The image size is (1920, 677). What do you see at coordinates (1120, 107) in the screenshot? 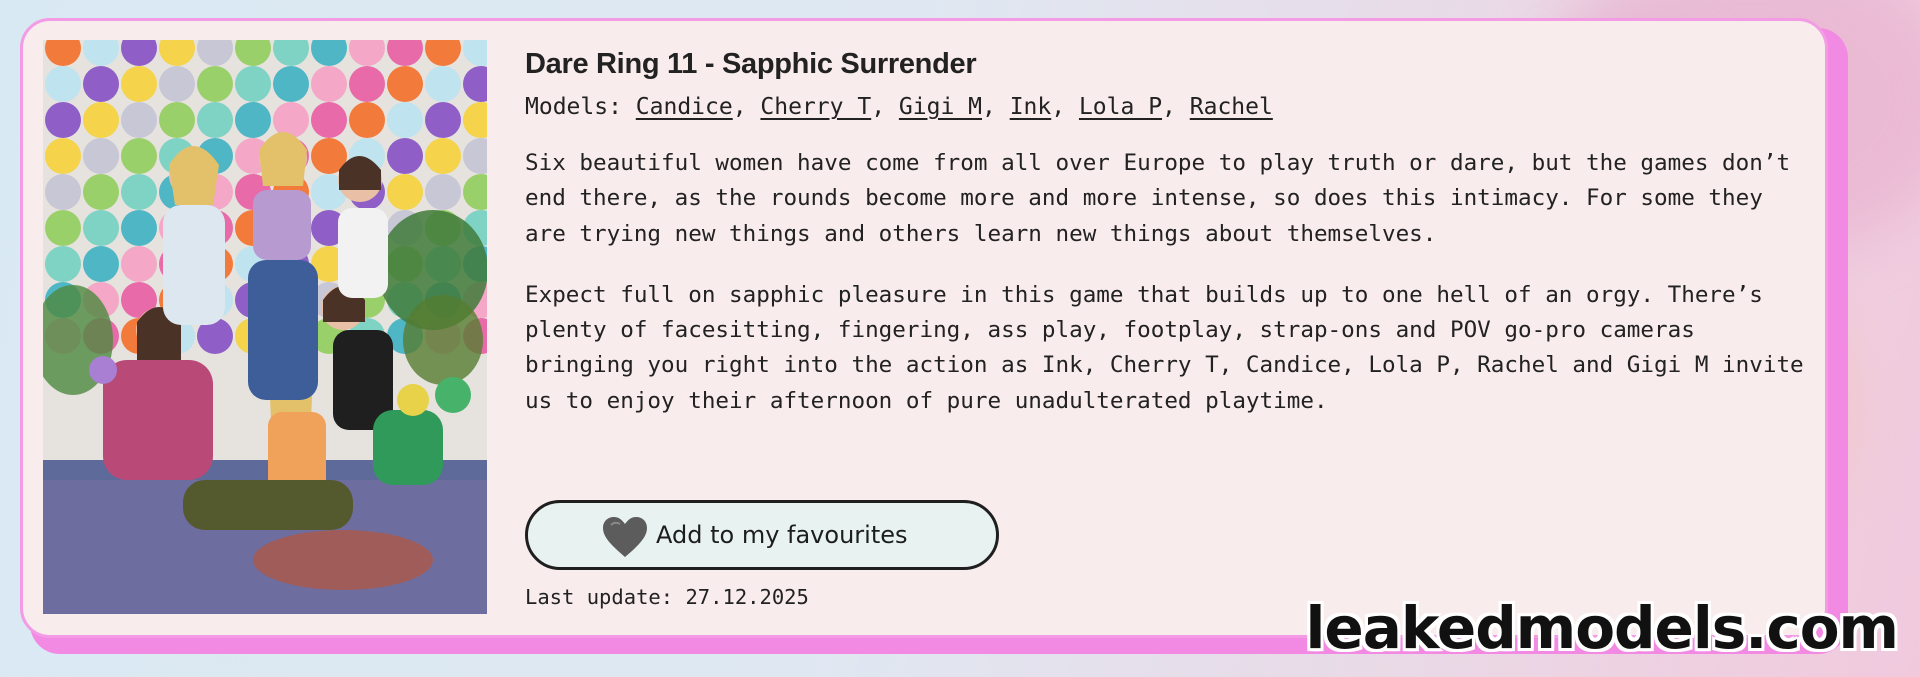
I see `model-link-lola-p: Lola P` at bounding box center [1120, 107].